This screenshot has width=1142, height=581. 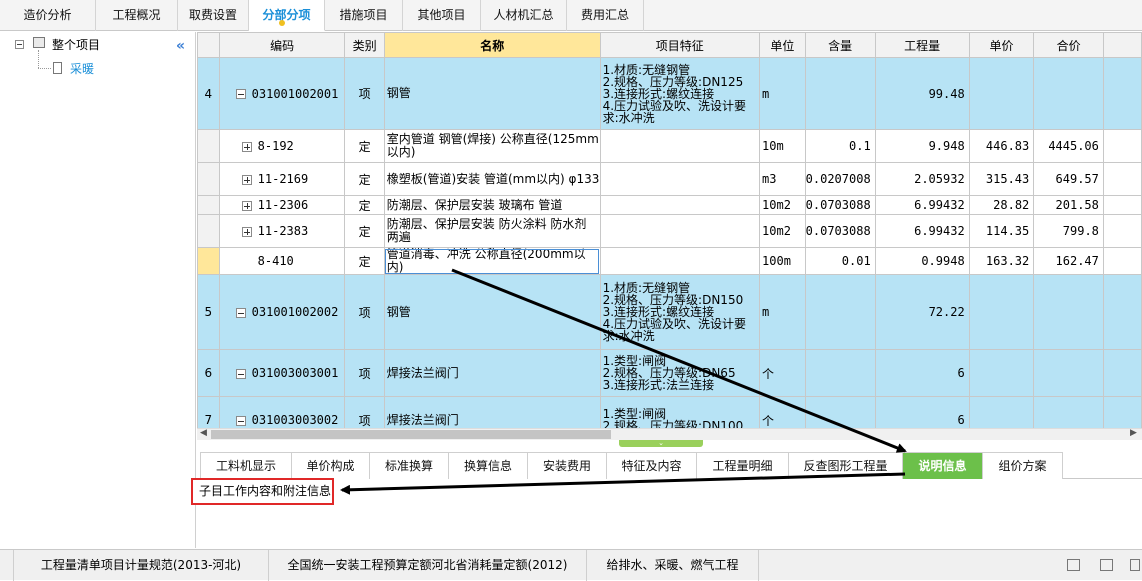 I want to click on cell-code: 8-192, so click(x=282, y=146).